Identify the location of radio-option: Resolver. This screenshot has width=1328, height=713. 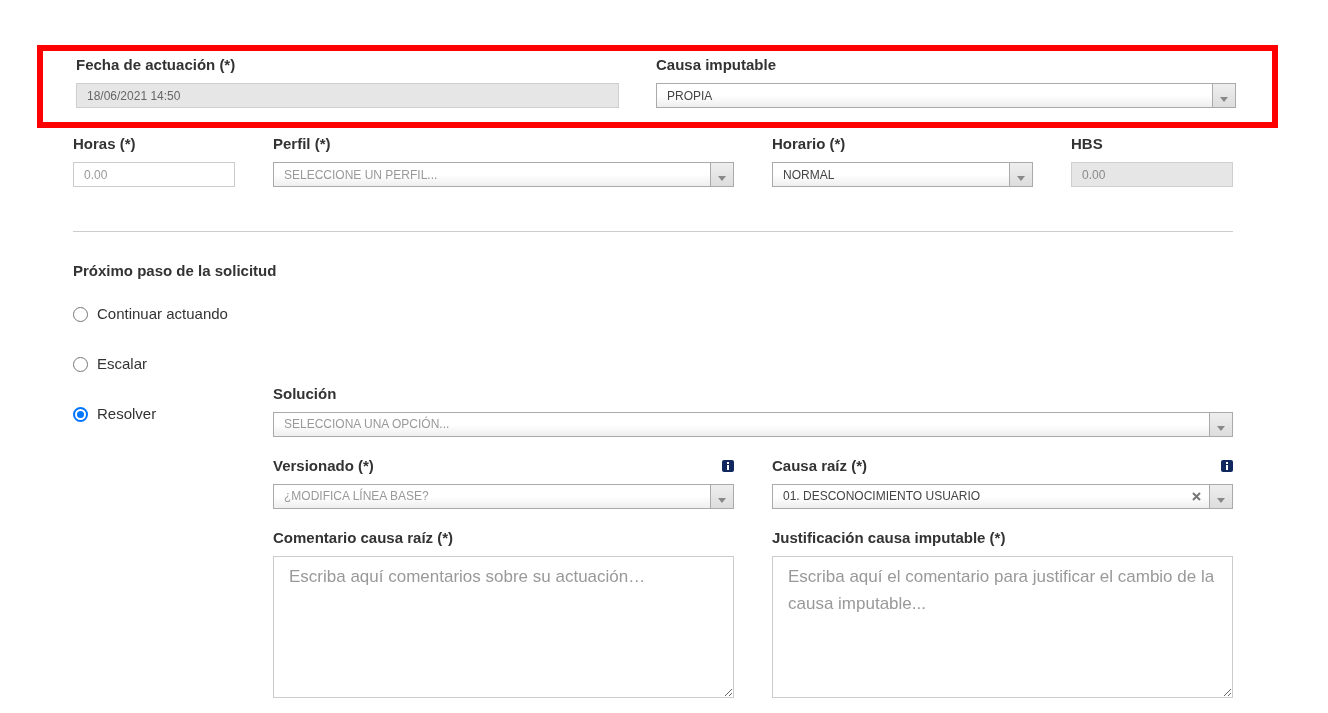
(173, 414).